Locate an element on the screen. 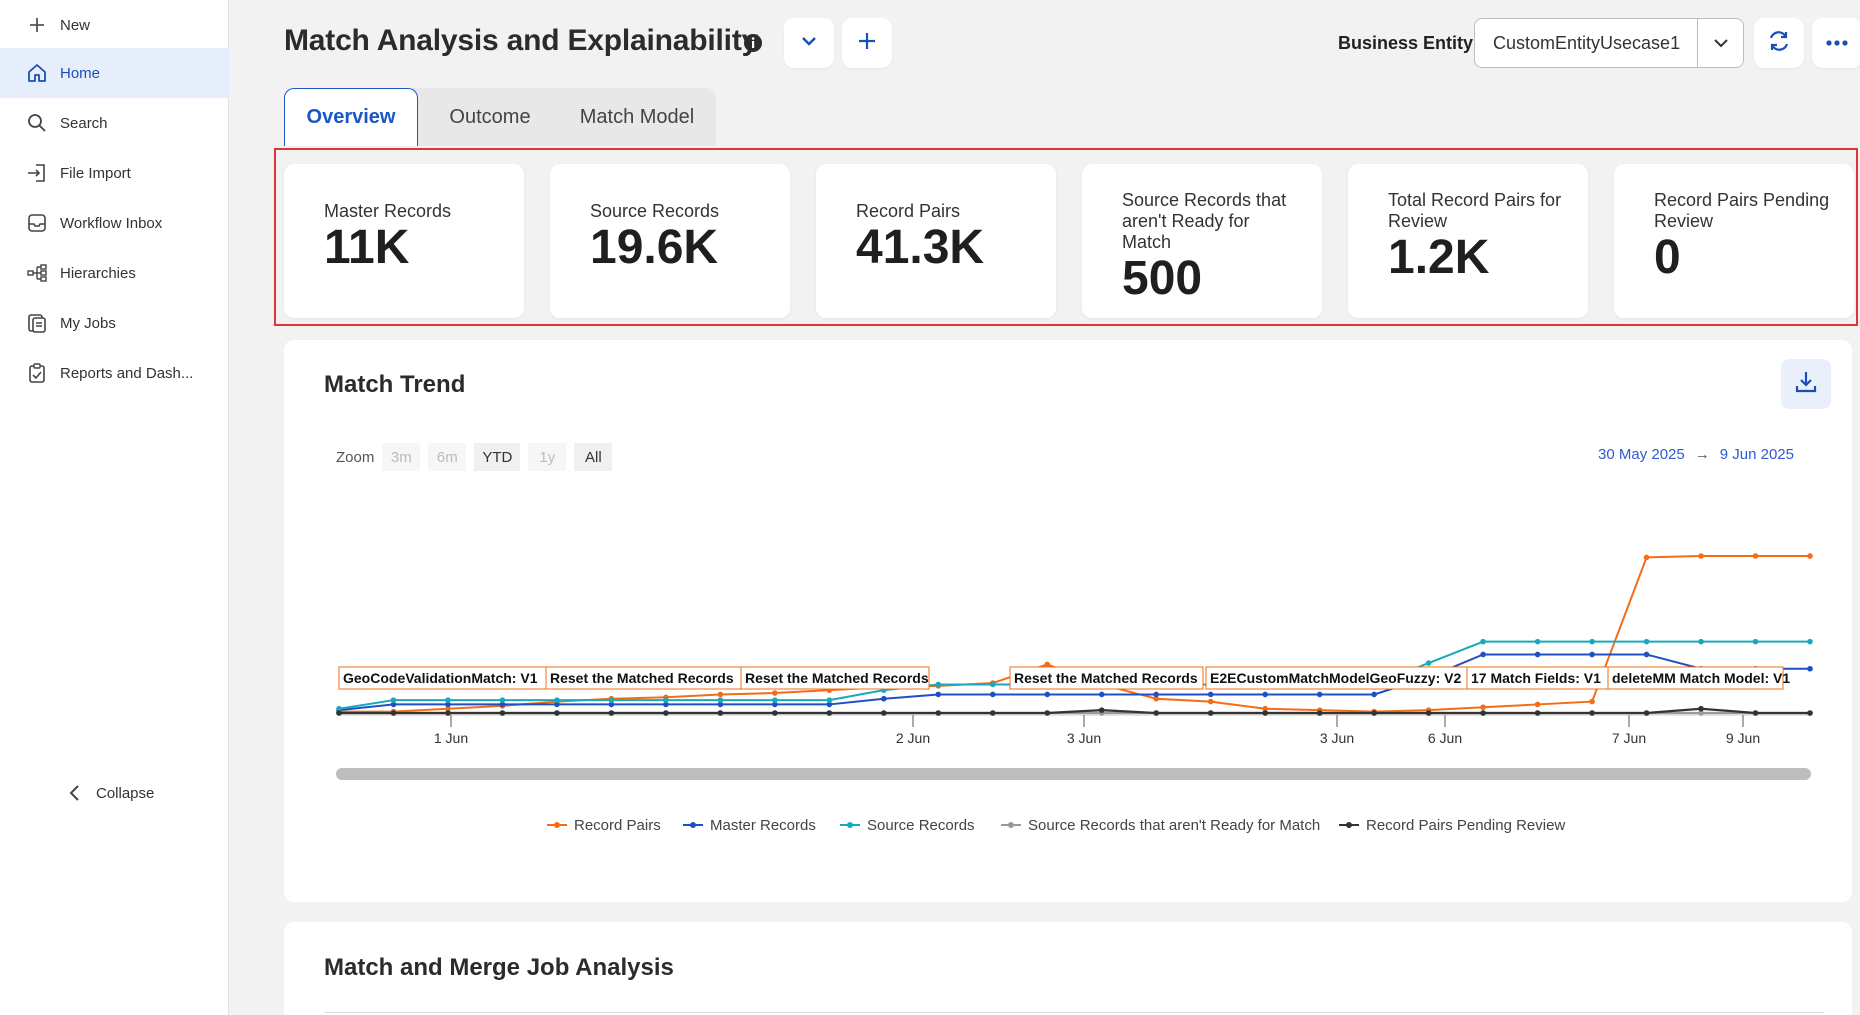 This screenshot has height=1015, width=1860. jobs-icon is located at coordinates (37, 323).